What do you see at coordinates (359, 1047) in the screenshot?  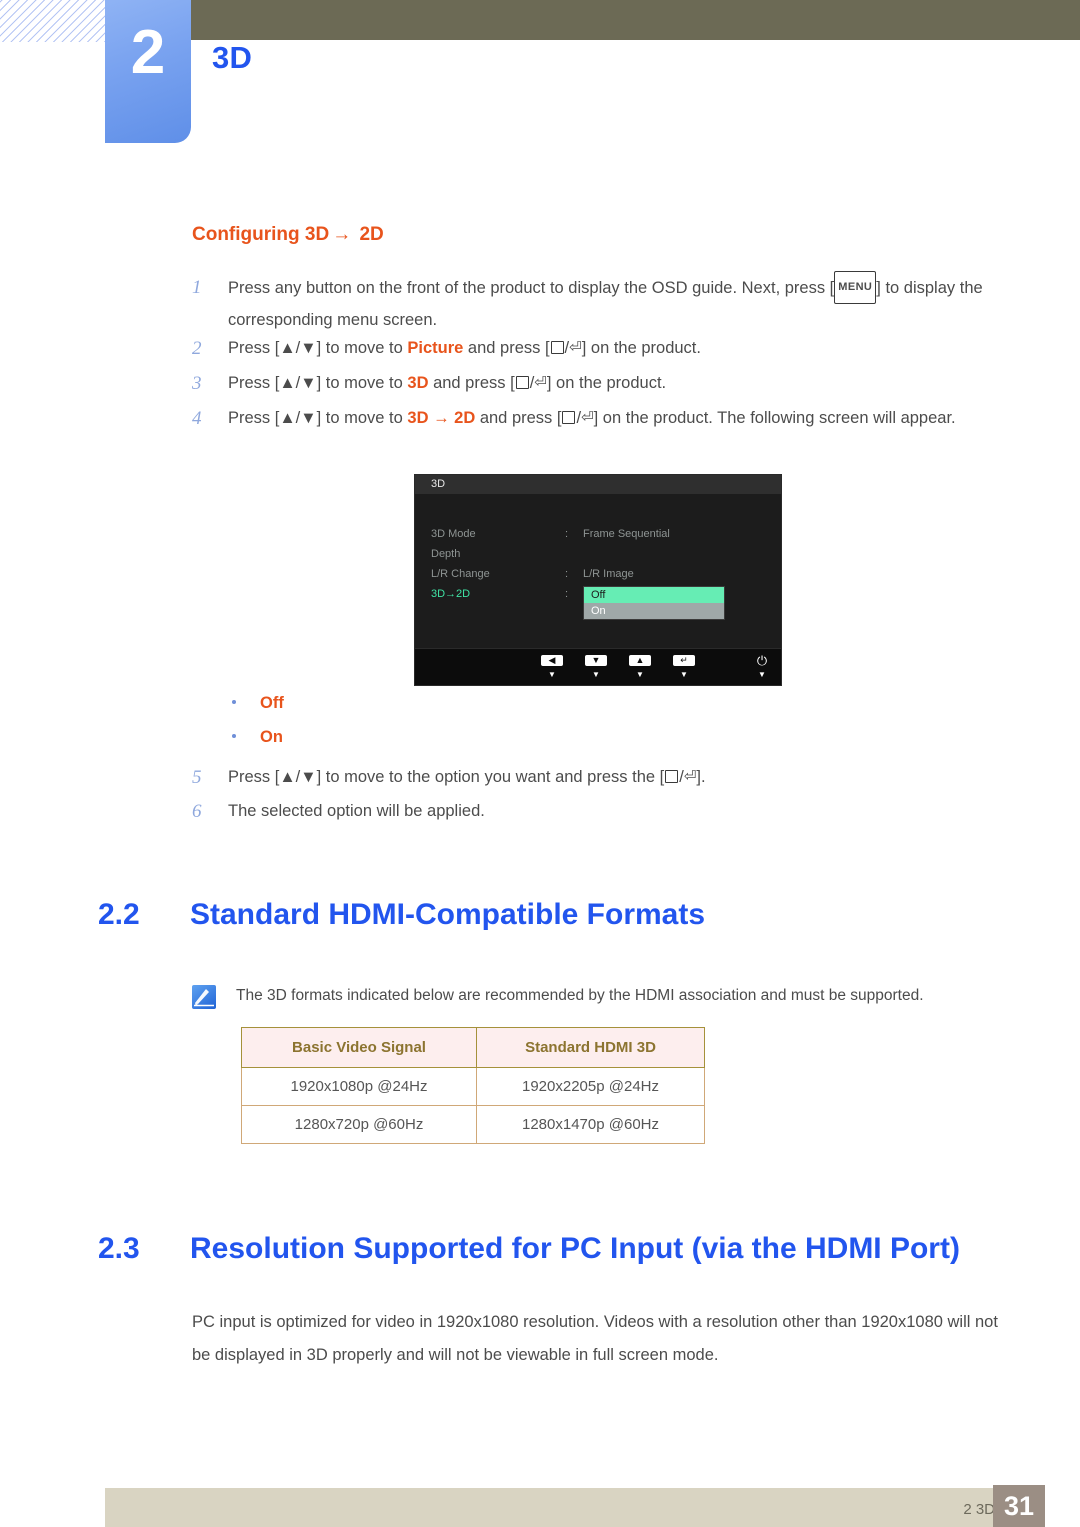 I see `table-header-cell: Basic Video Signal` at bounding box center [359, 1047].